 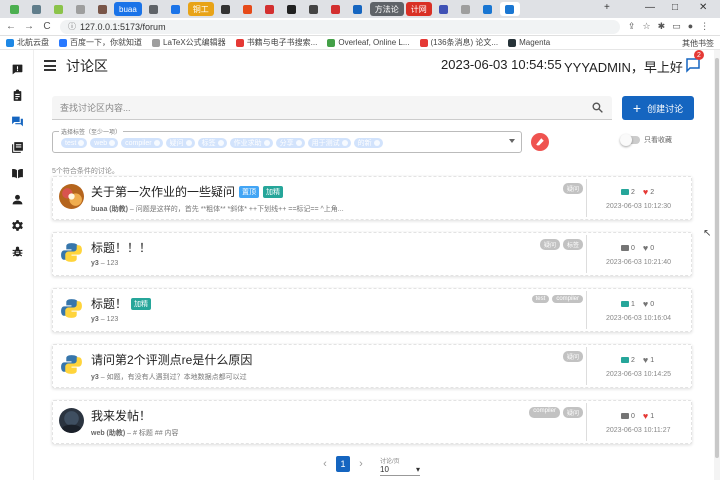 What do you see at coordinates (142, 143) in the screenshot?
I see `tag-chip: compiler` at bounding box center [142, 143].